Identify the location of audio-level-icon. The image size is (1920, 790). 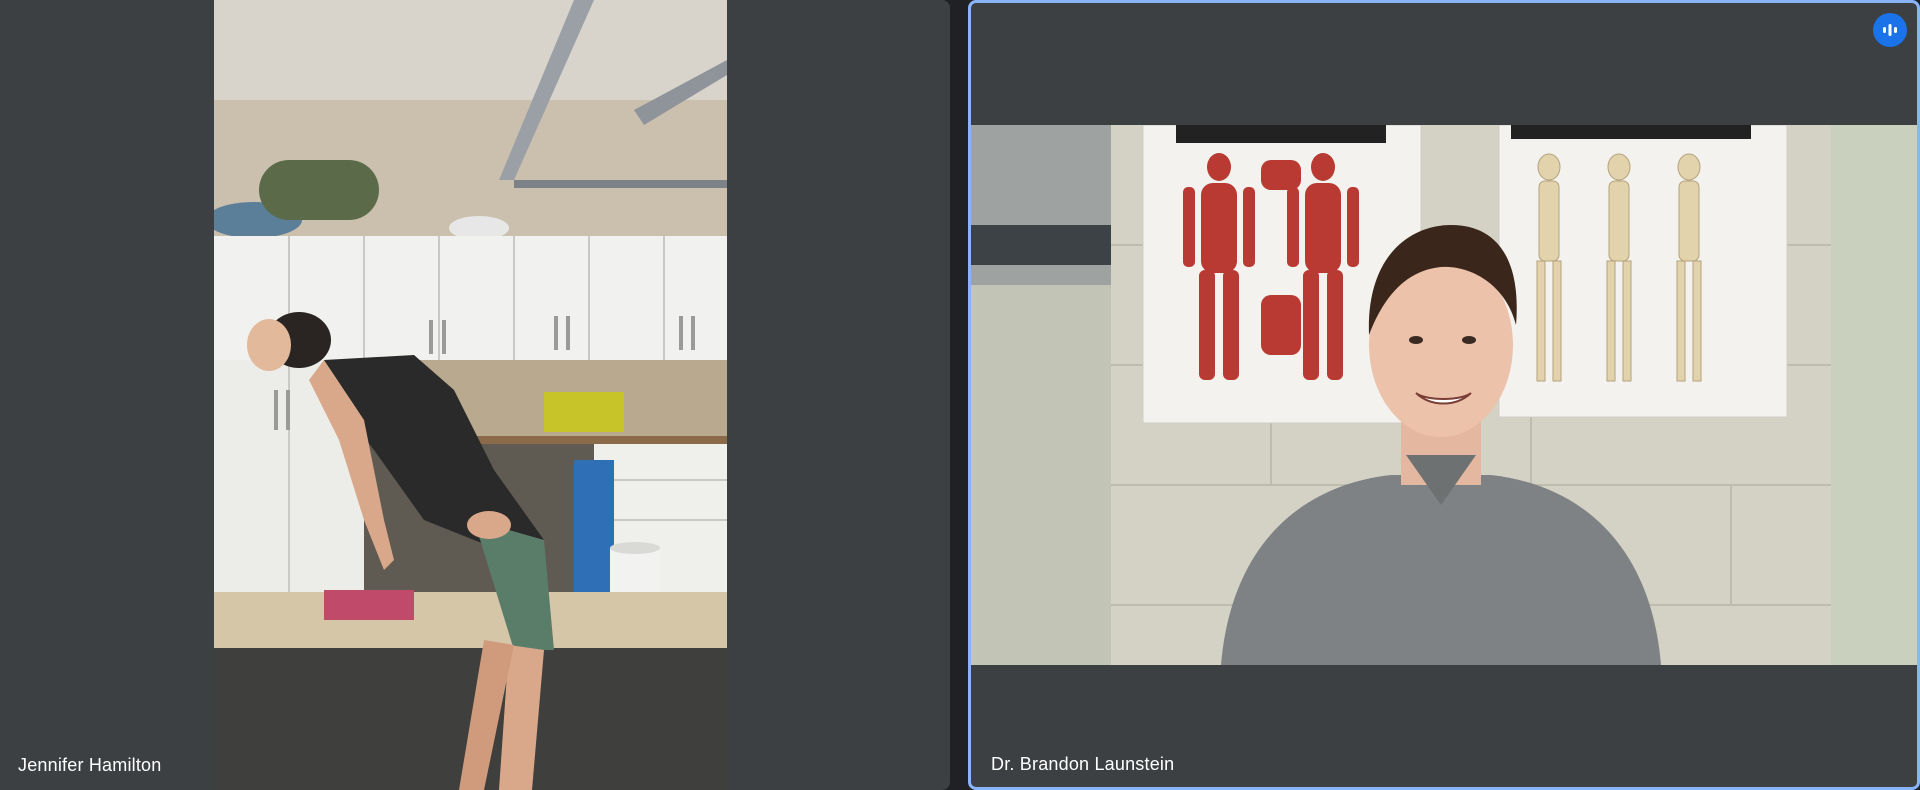
(1890, 30).